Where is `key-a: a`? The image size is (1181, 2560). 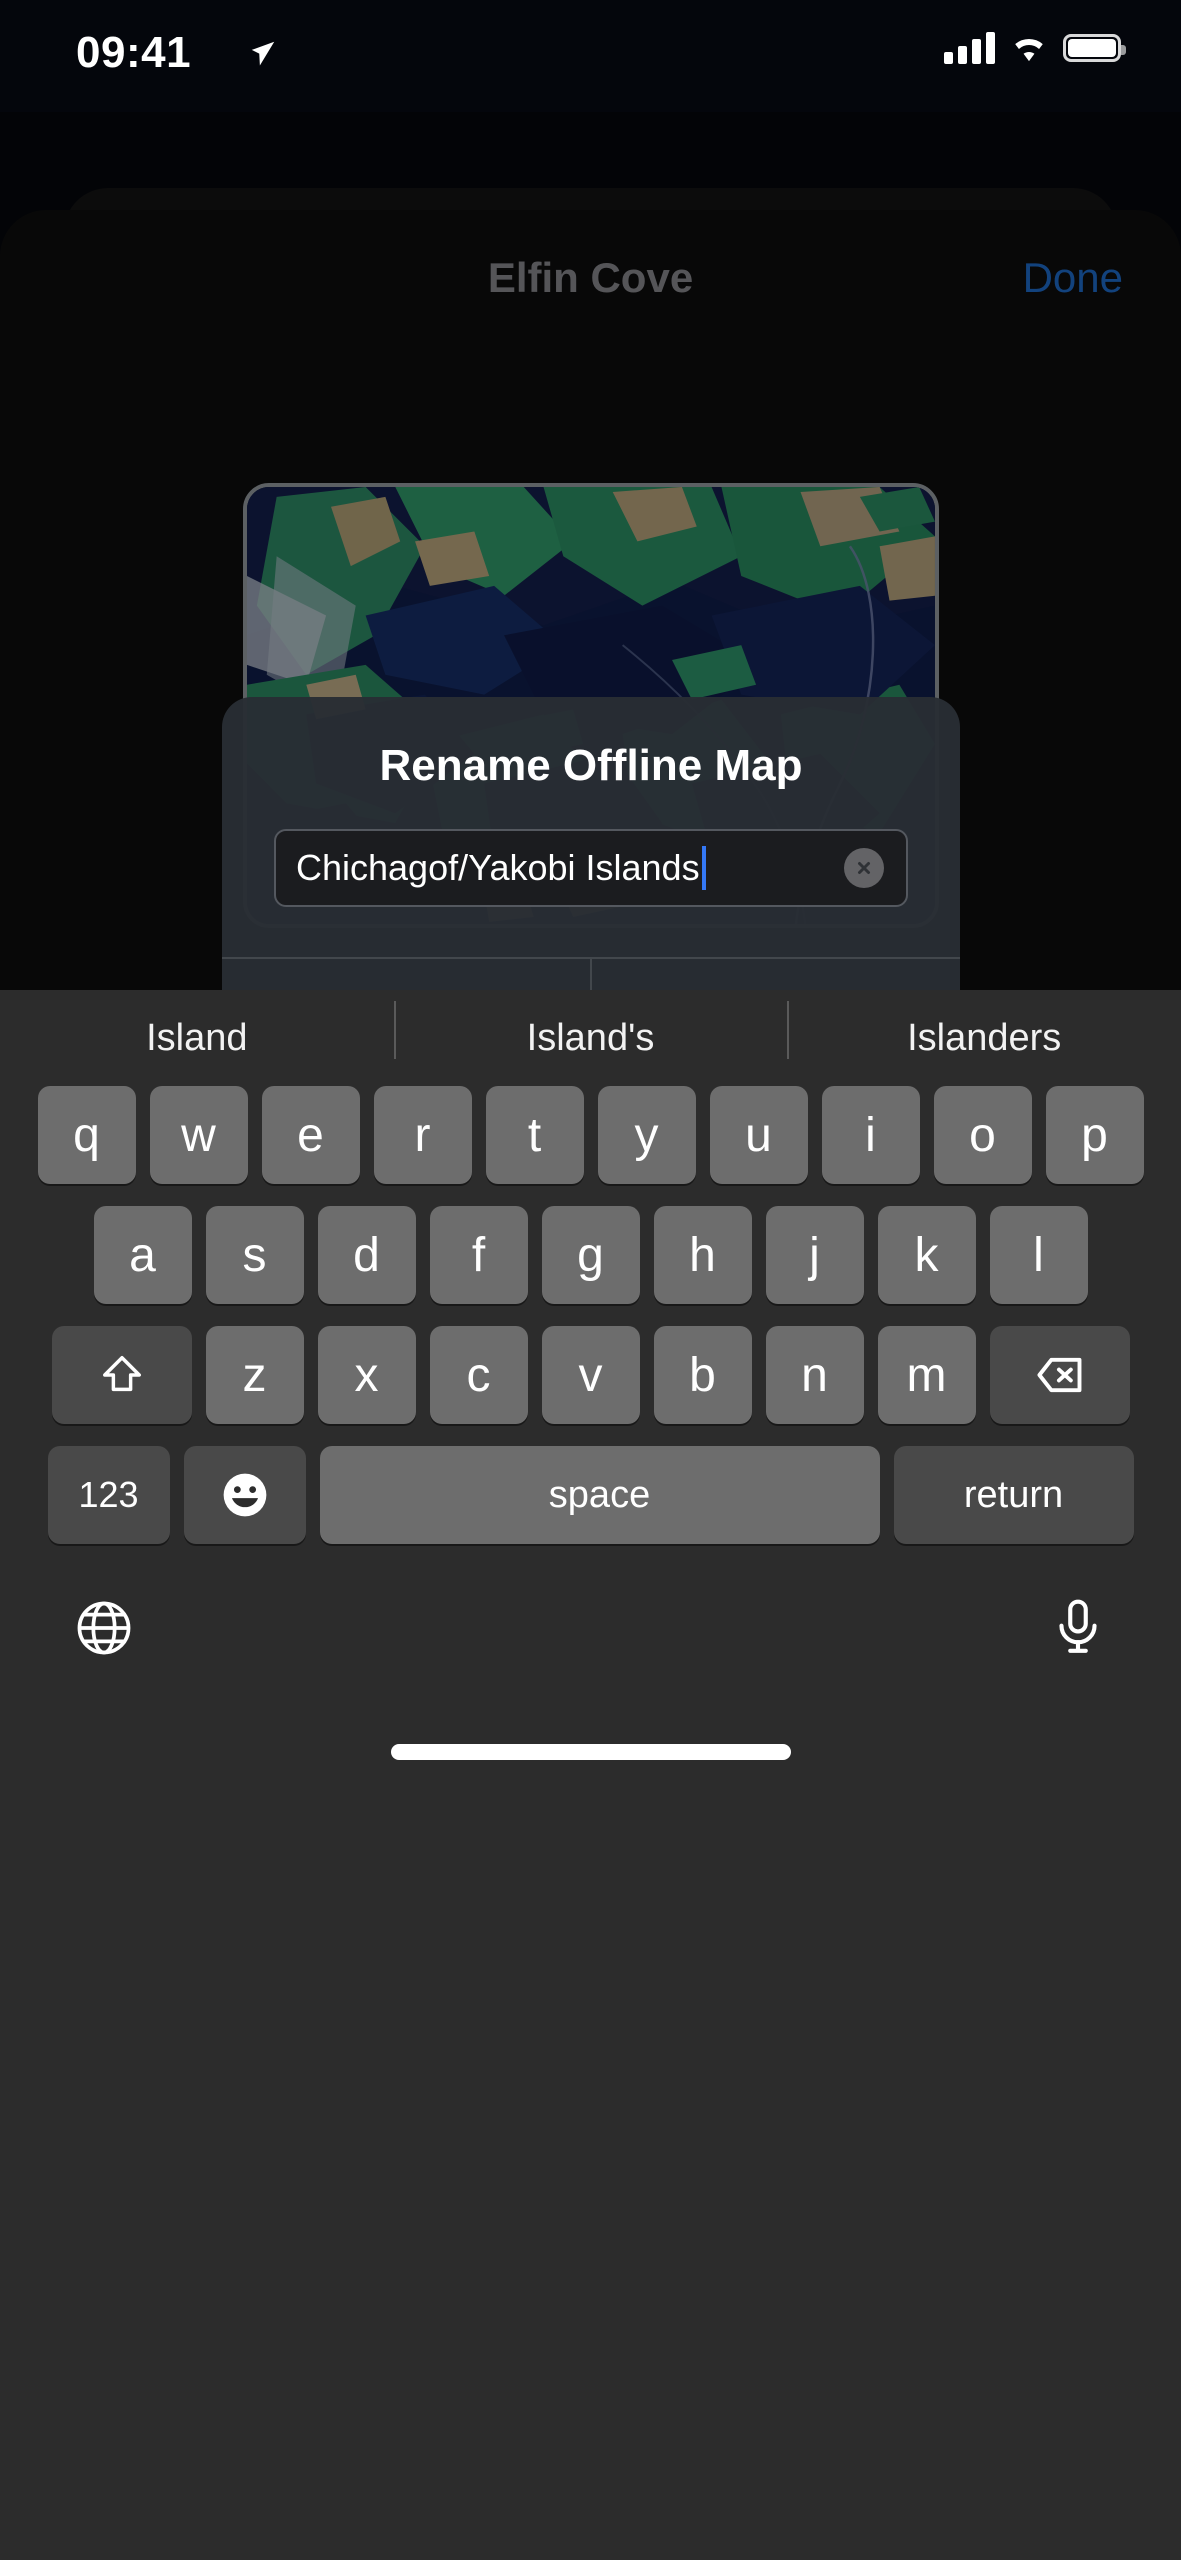 key-a: a is located at coordinates (142, 1255).